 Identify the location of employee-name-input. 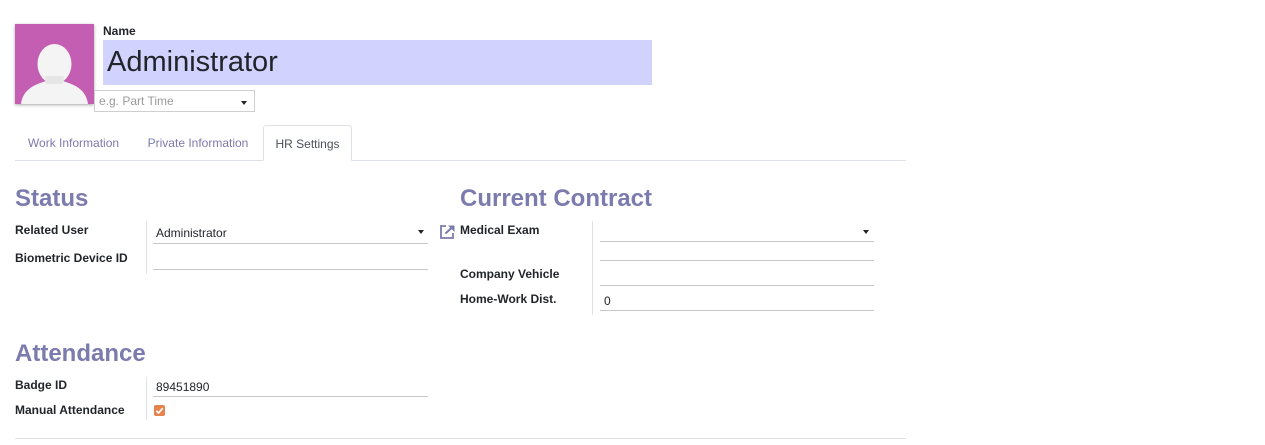
(377, 62).